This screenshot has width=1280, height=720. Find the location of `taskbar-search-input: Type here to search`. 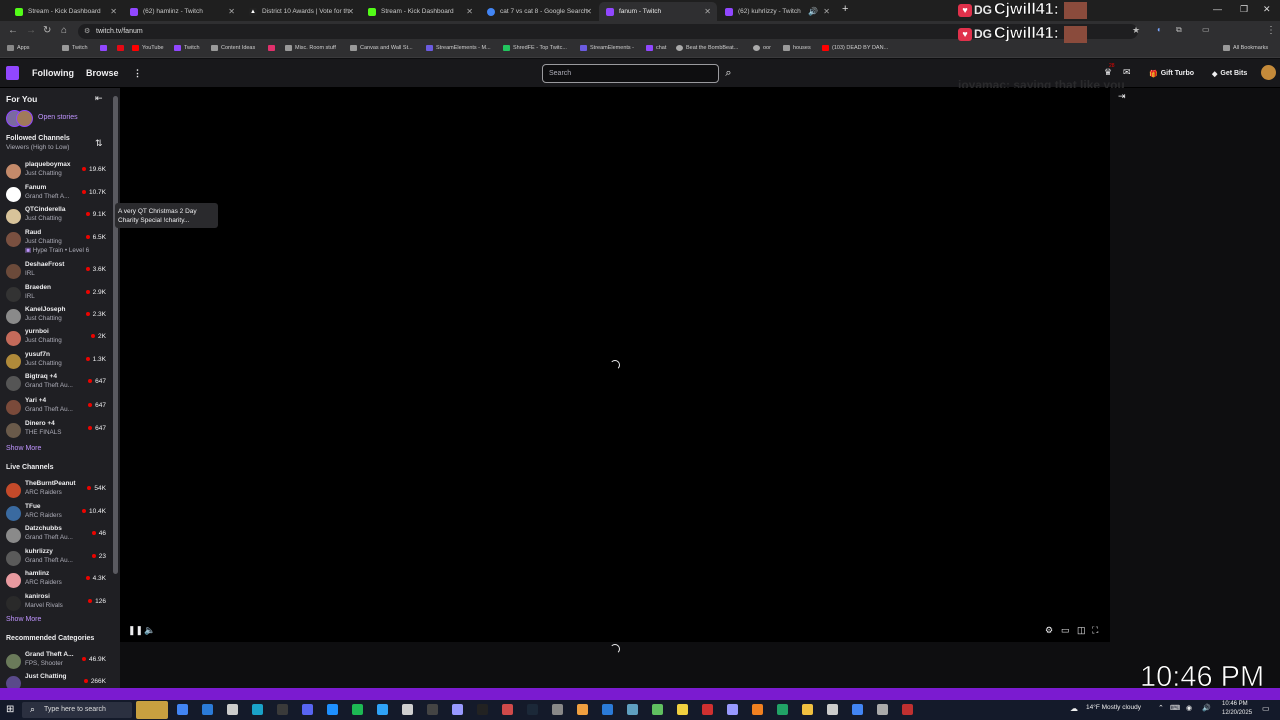

taskbar-search-input: Type here to search is located at coordinates (77, 710).